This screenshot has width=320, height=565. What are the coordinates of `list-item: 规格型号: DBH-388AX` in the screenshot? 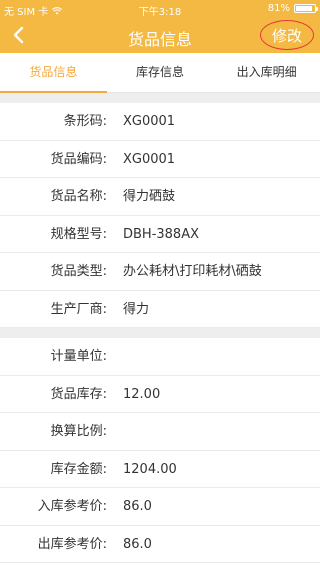 It's located at (160, 234).